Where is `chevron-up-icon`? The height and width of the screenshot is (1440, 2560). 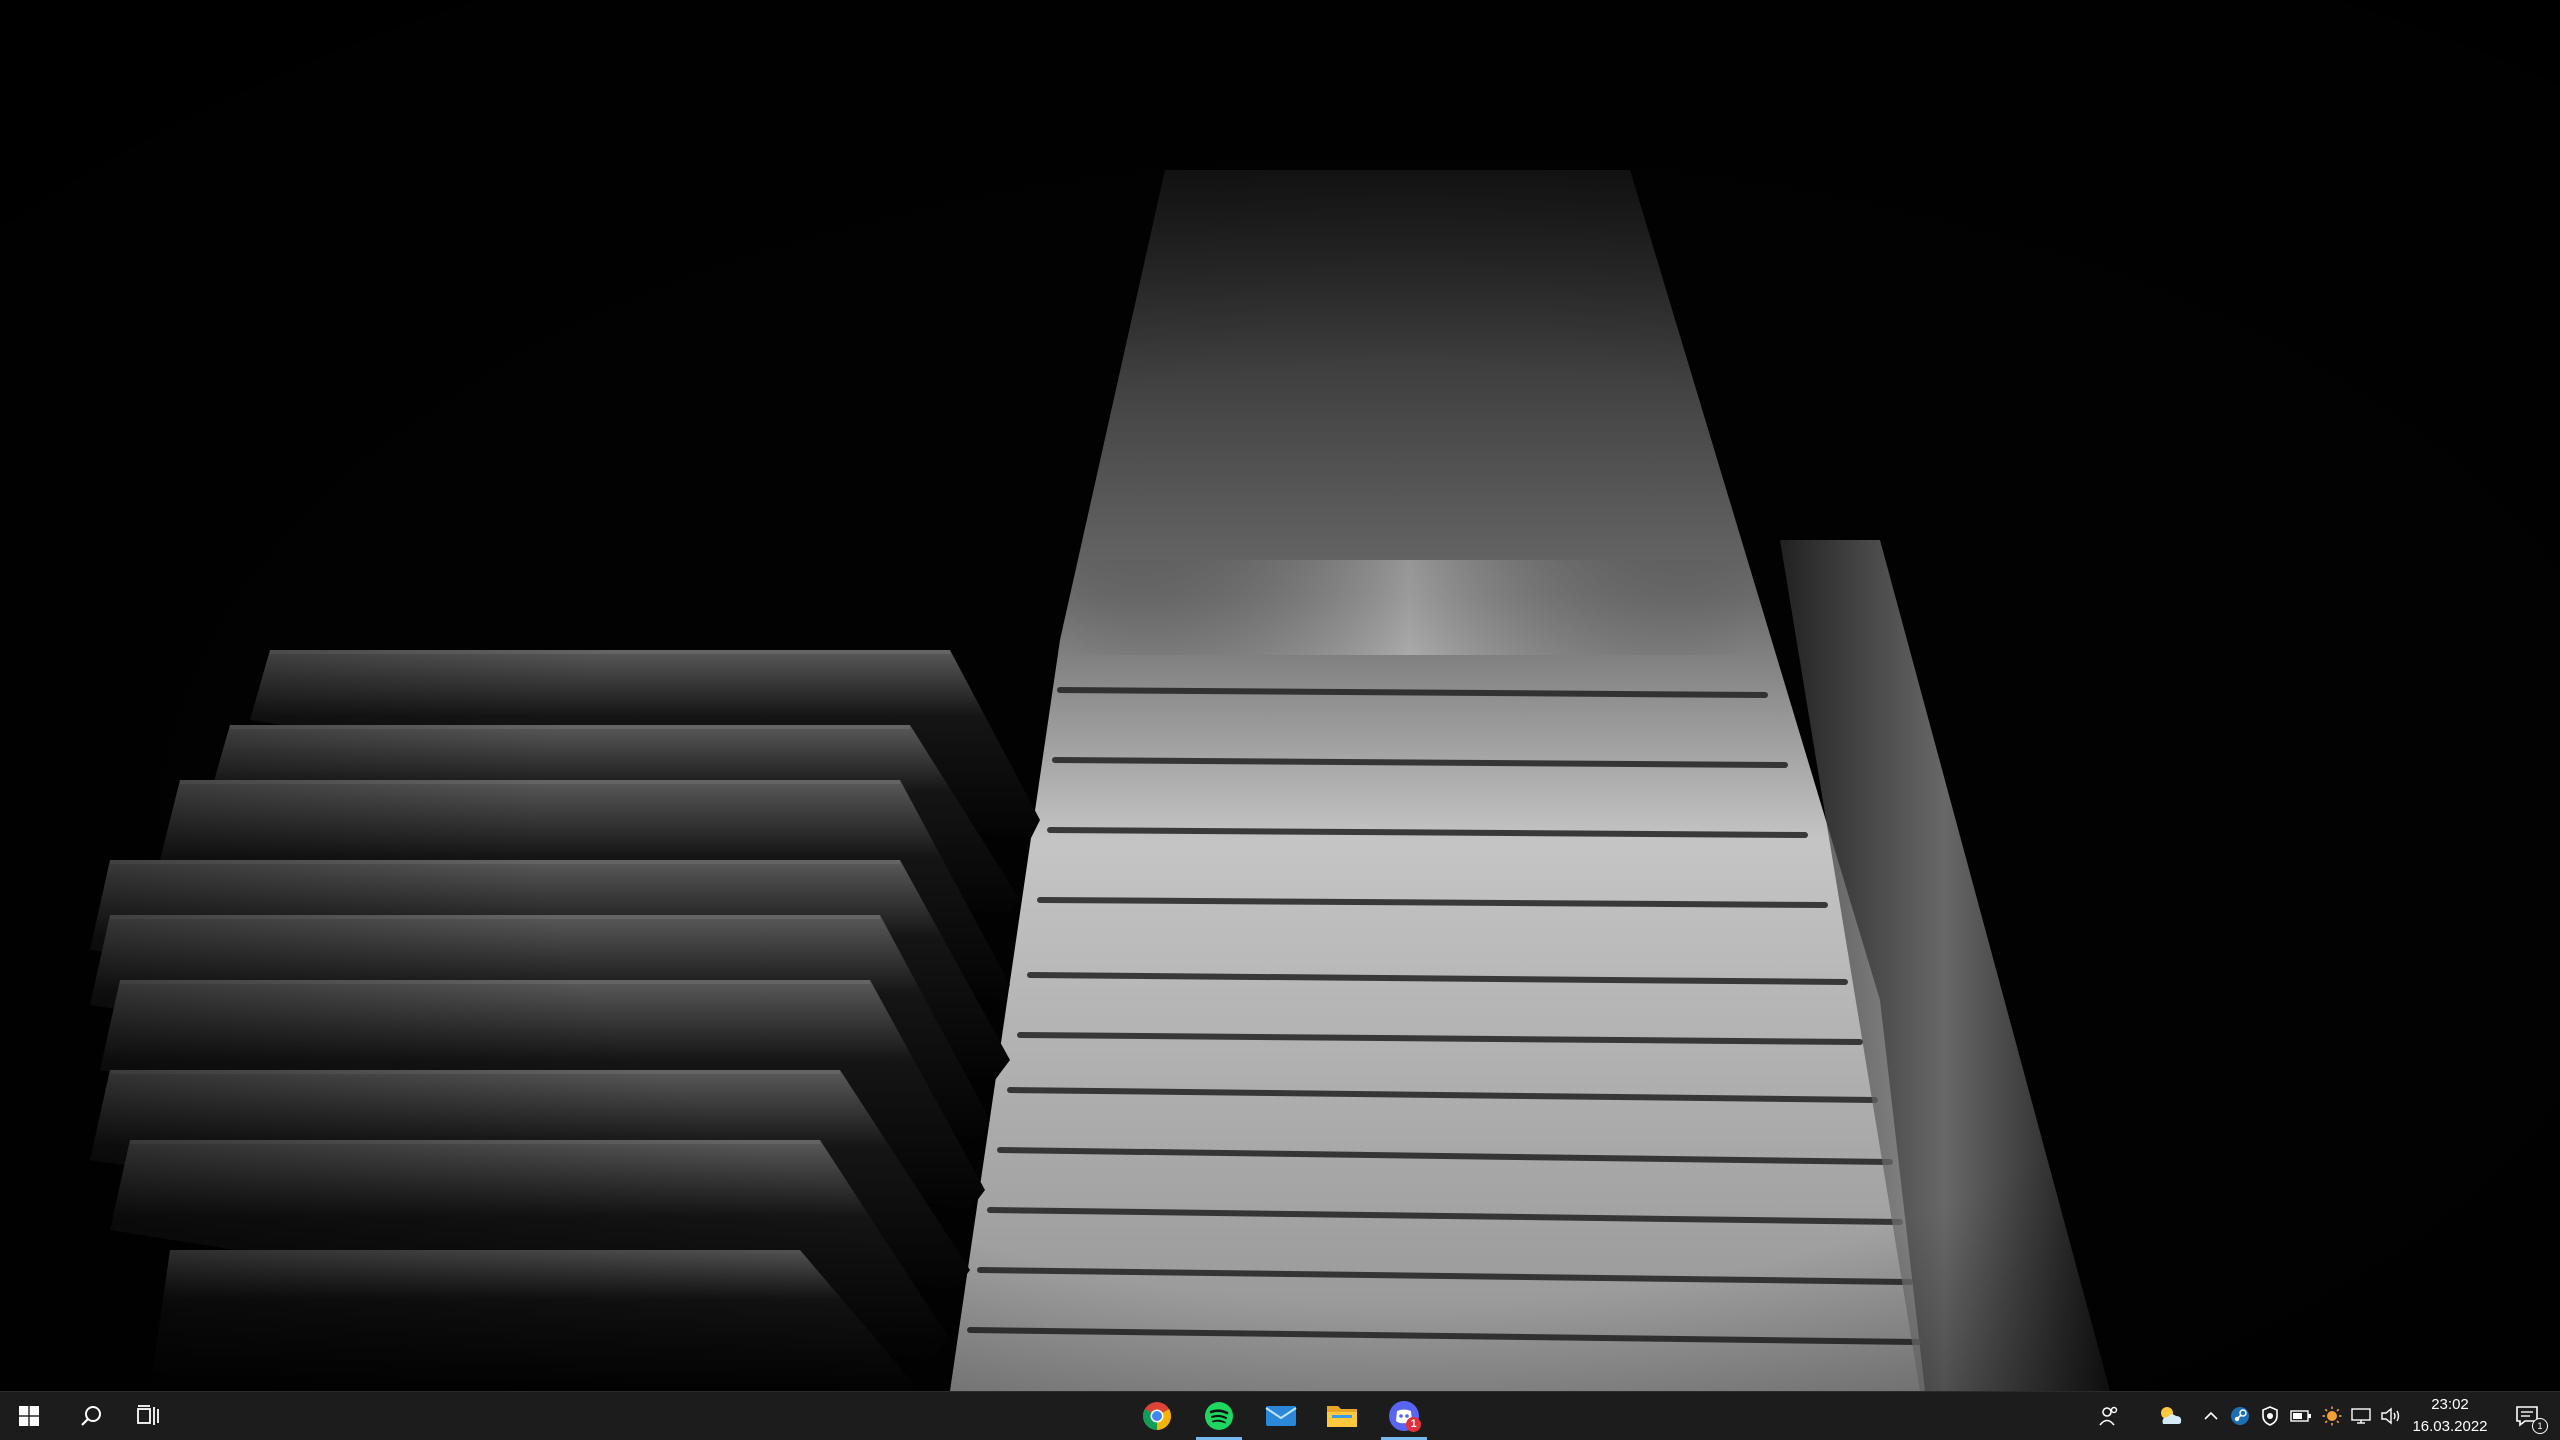 chevron-up-icon is located at coordinates (2211, 1415).